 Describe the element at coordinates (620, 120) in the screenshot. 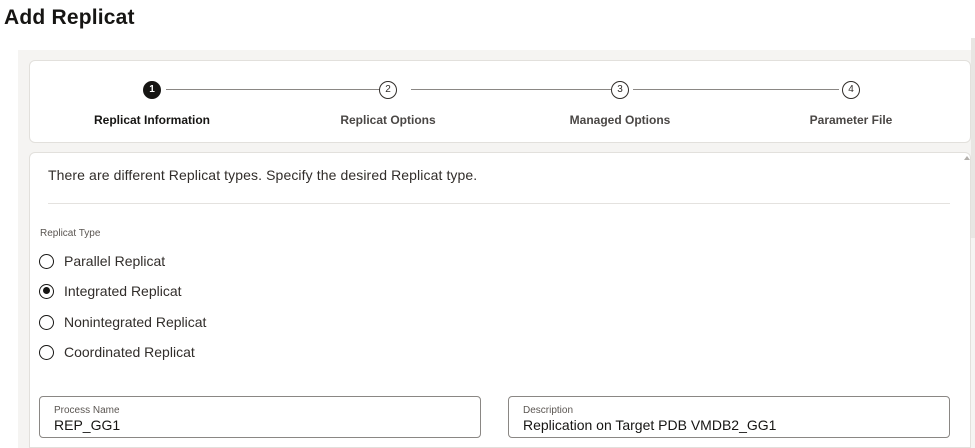

I see `step-3-label: Managed Options` at that location.